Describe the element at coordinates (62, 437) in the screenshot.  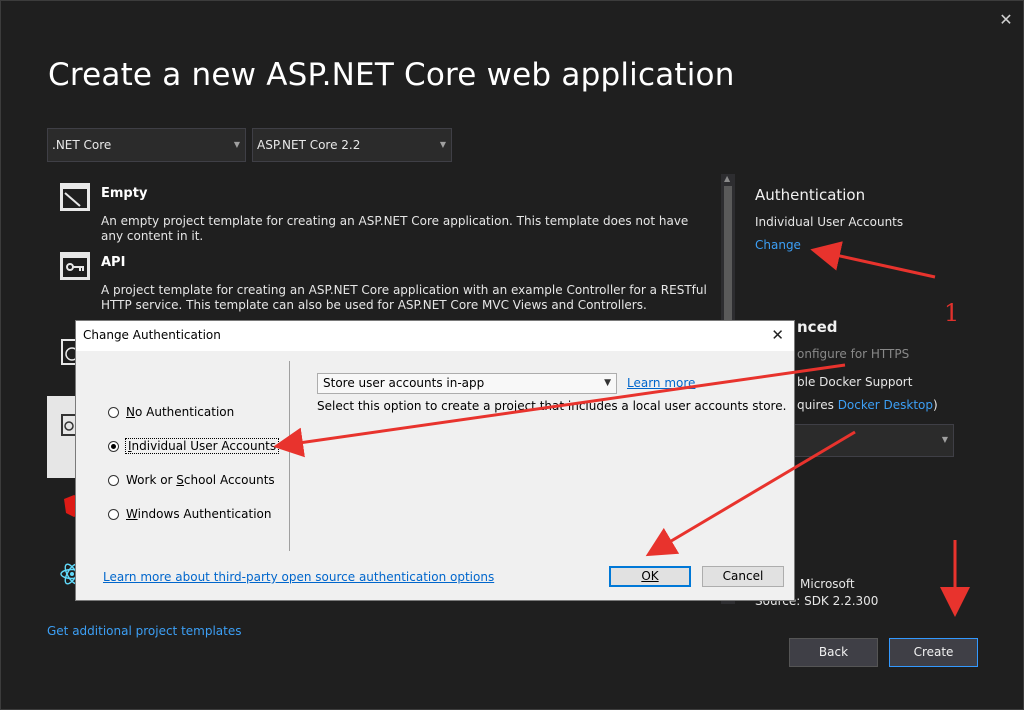
I see `selected-template-highlight` at that location.